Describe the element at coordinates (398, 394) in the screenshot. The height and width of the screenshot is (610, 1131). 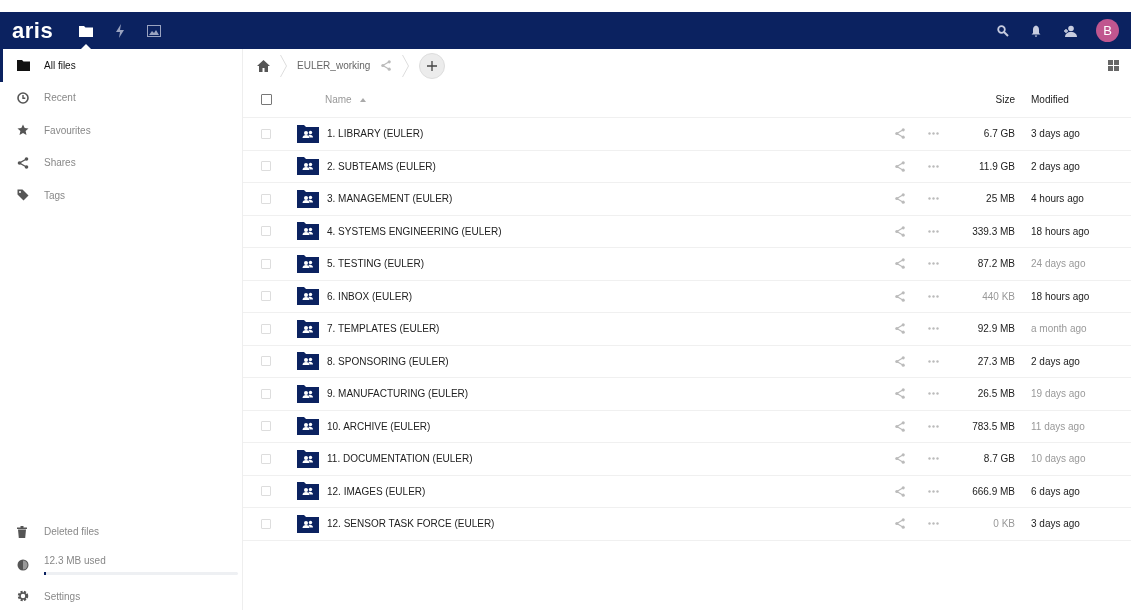
I see `file-name: 9. MANUFACTURING (EULER)` at that location.